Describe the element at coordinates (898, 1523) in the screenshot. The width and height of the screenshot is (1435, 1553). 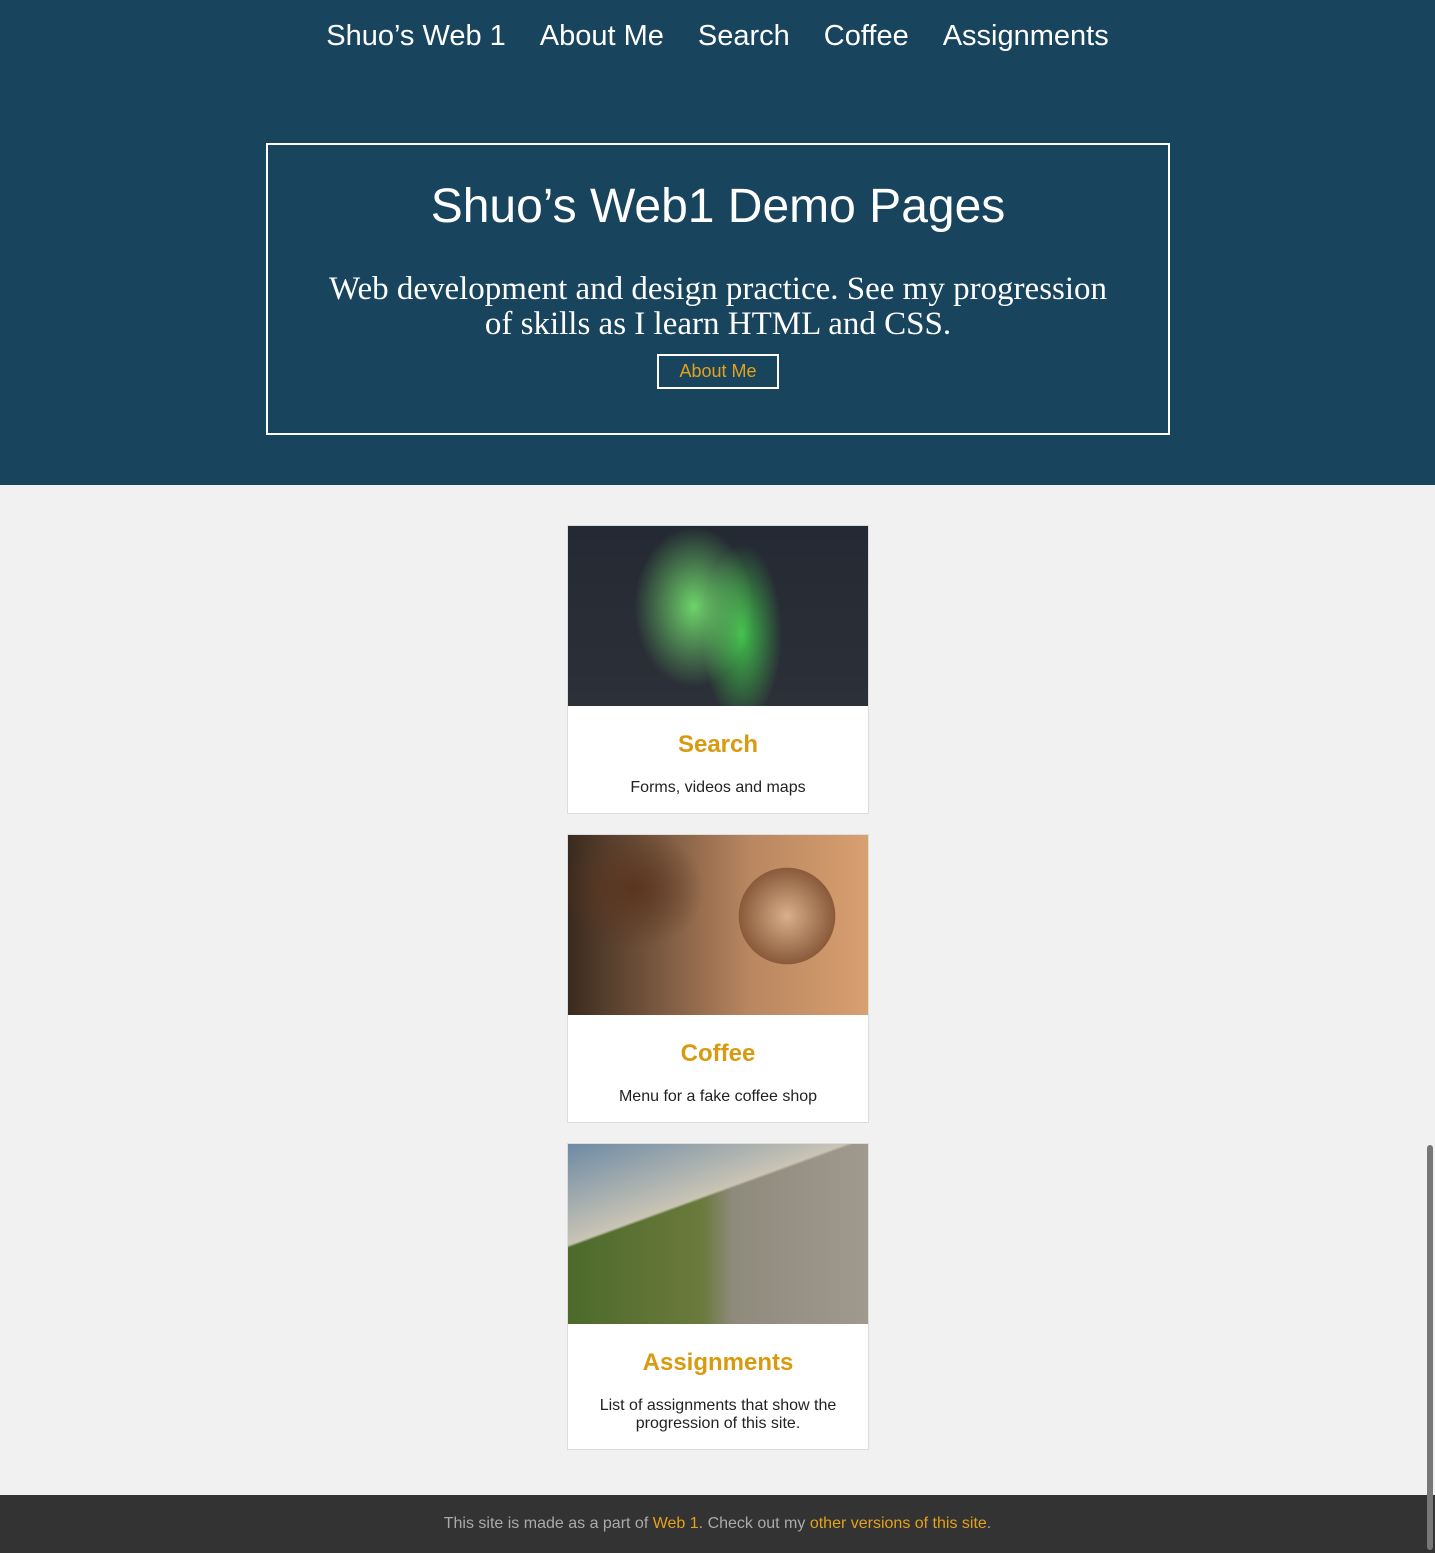
I see `other-versions-link: other versions of this site` at that location.